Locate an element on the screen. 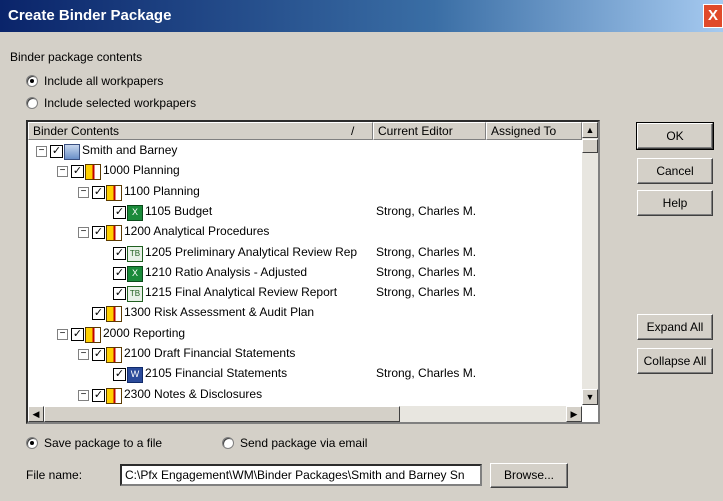 This screenshot has width=723, height=501. tree-row: − ✓ 1200 Analytical Procedures is located at coordinates (305, 233).